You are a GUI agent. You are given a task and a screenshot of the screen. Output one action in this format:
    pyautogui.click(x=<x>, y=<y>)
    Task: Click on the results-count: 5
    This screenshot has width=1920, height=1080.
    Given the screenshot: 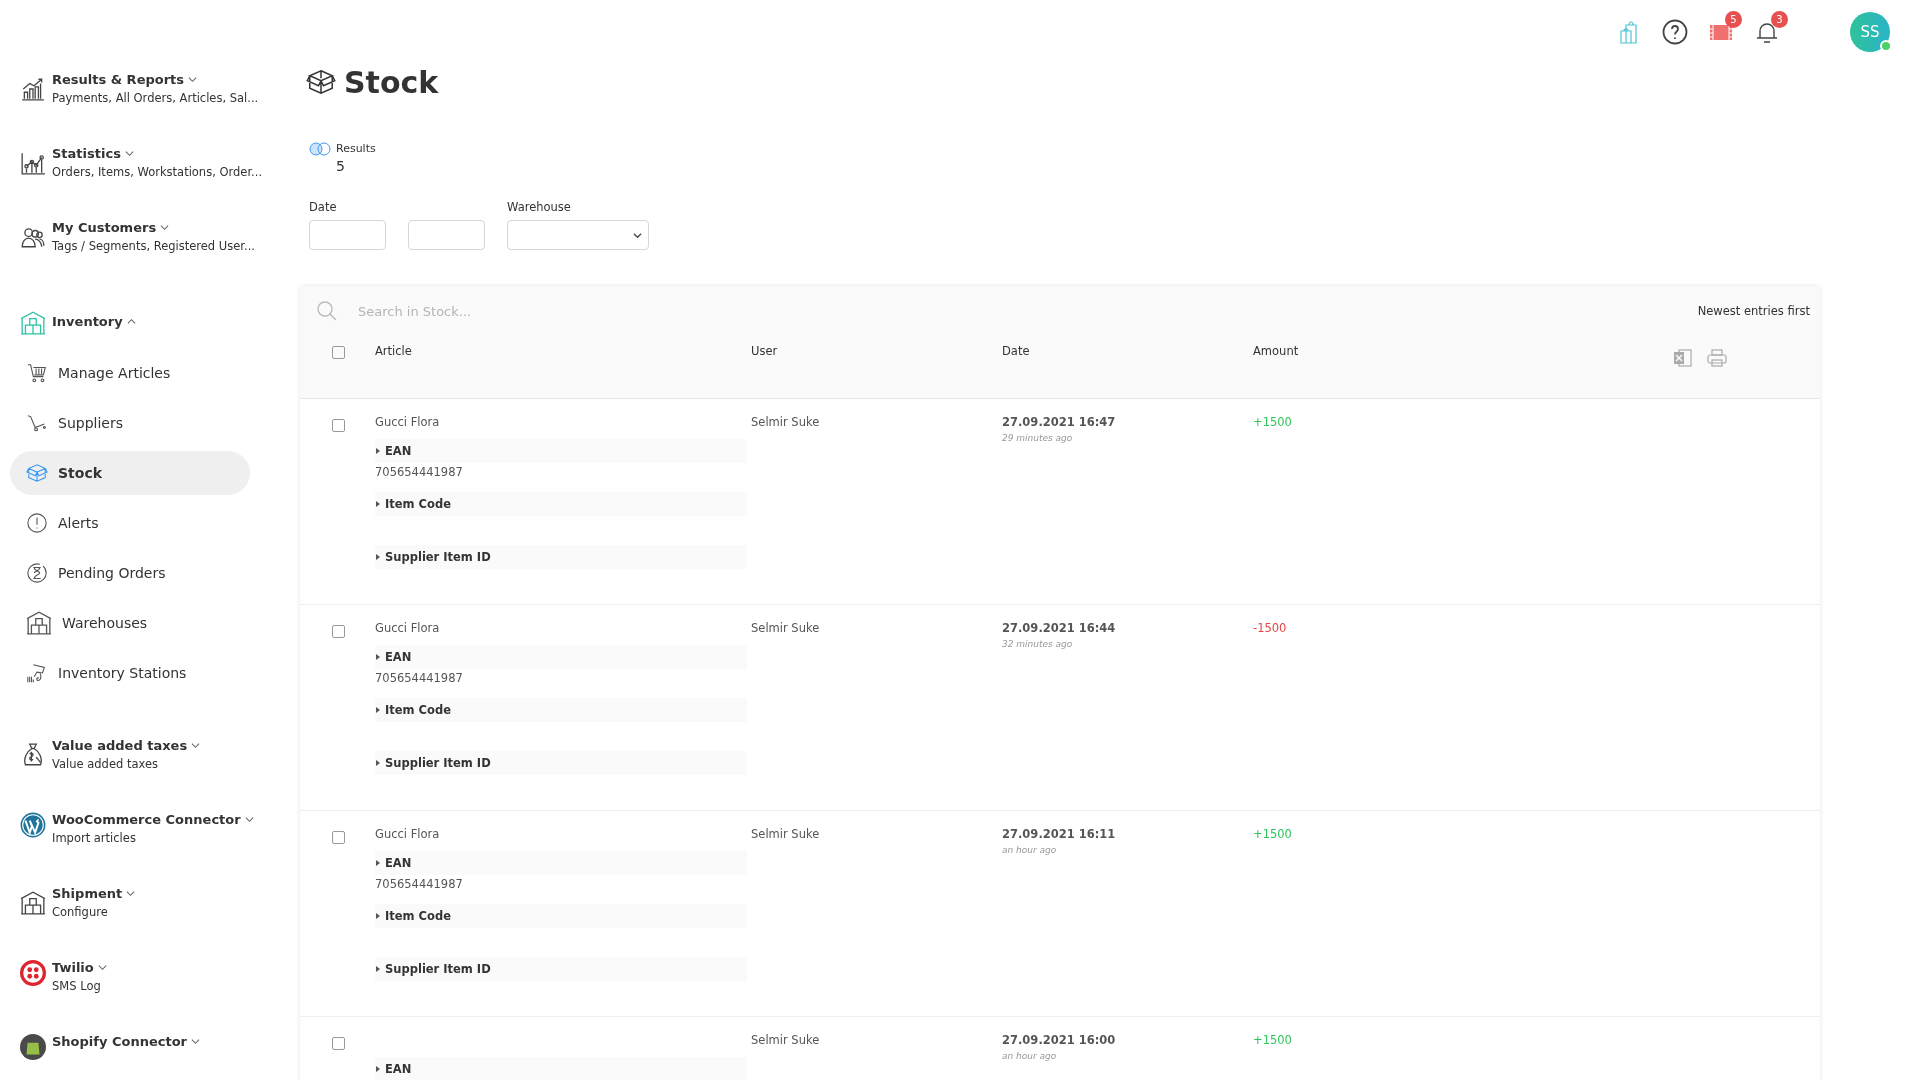 What is the action you would take?
    pyautogui.click(x=341, y=166)
    